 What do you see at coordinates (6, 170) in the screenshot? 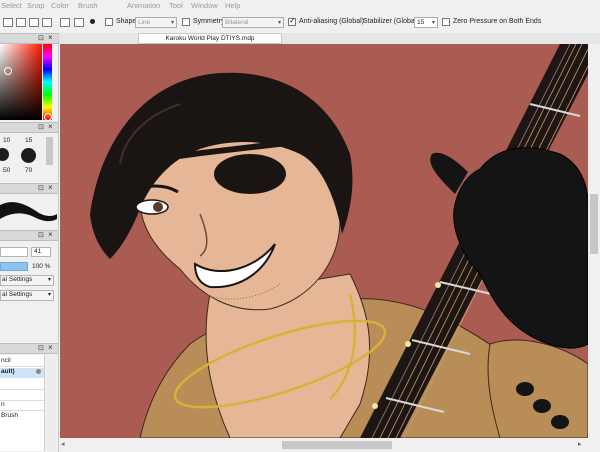
I see `brush-size-50: 50` at bounding box center [6, 170].